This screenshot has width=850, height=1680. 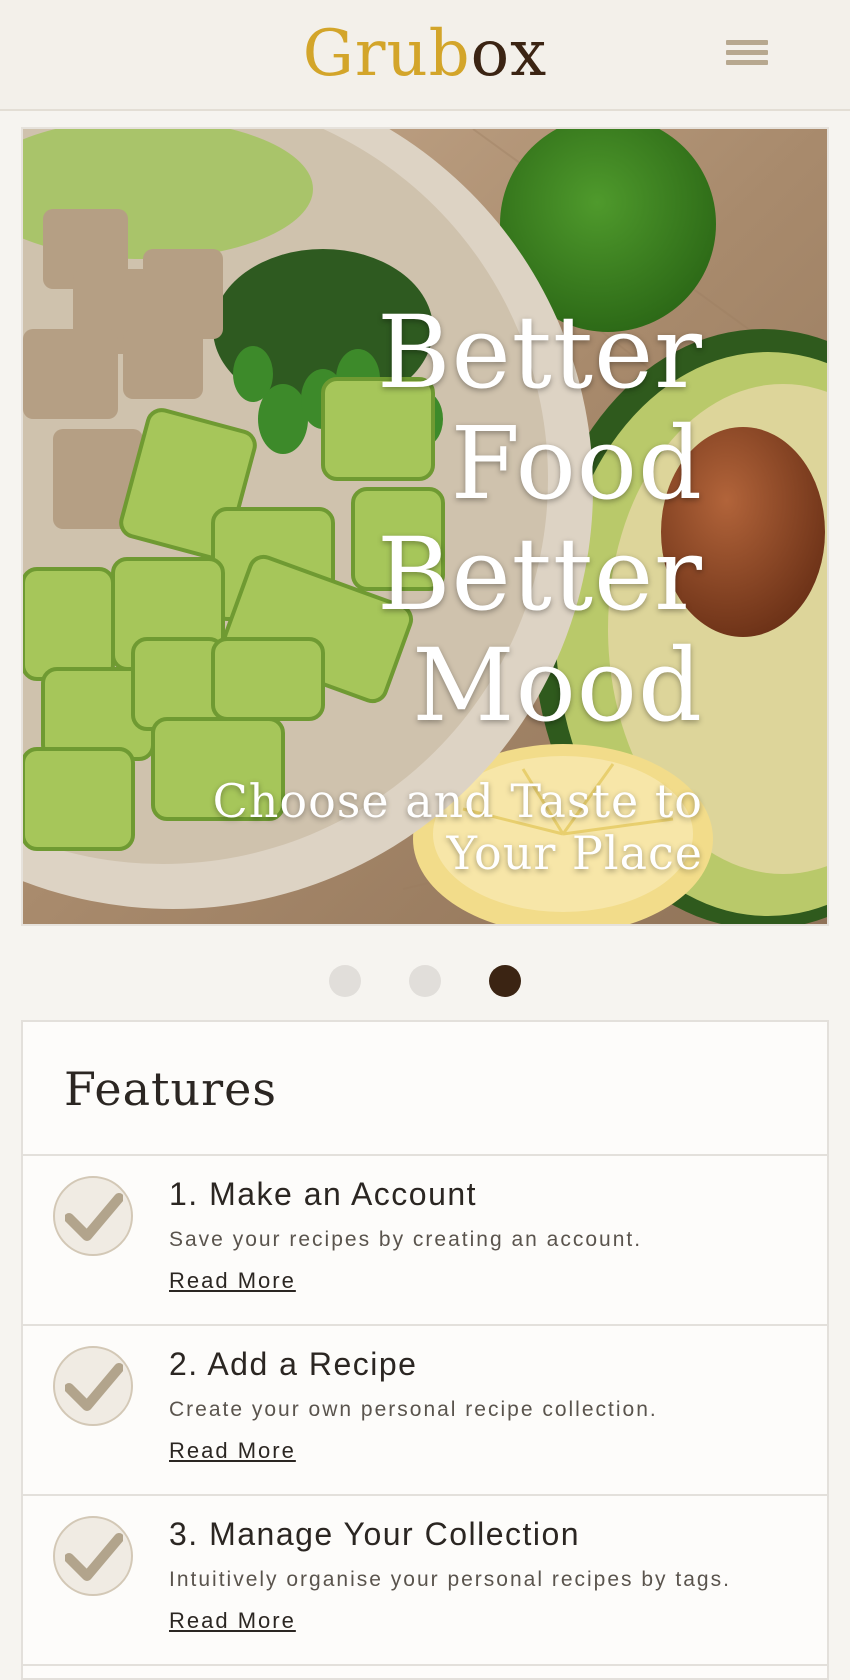 What do you see at coordinates (425, 1089) in the screenshot?
I see `features-title: Features` at bounding box center [425, 1089].